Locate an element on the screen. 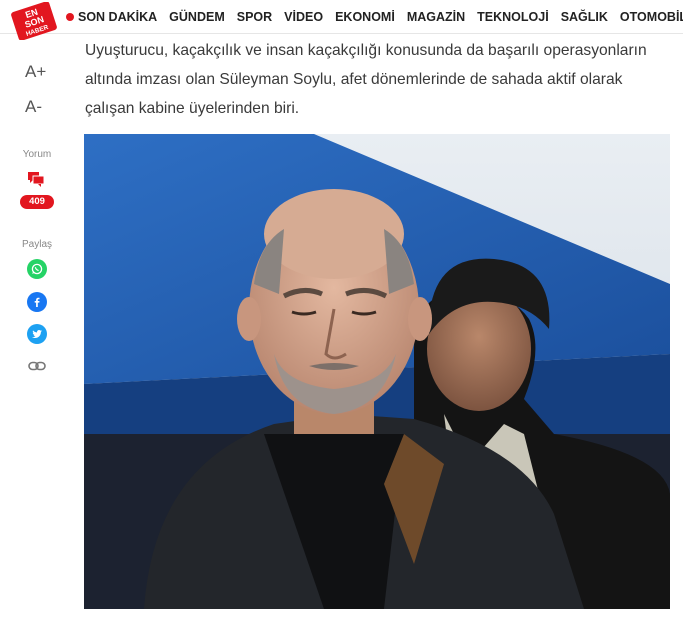 The width and height of the screenshot is (683, 624). nav-item-ekonomi: EKONOMİ is located at coordinates (365, 17).